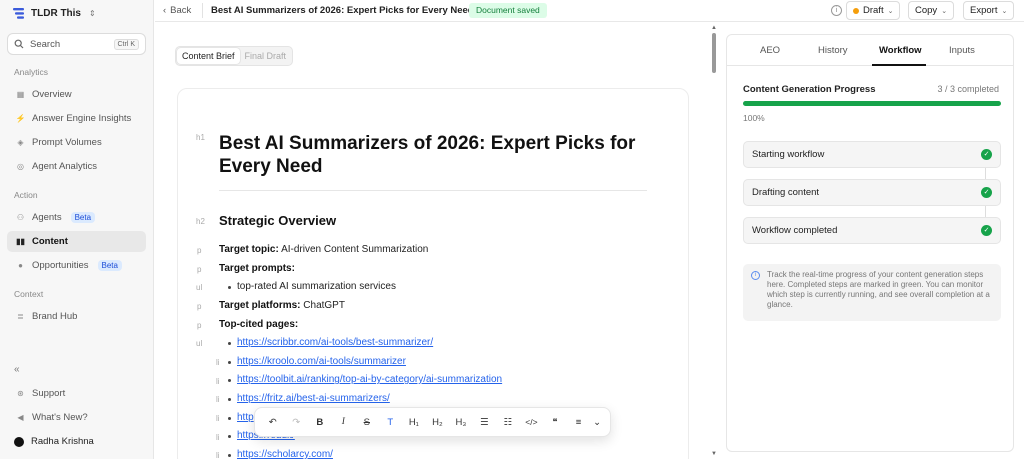 The image size is (1024, 459). What do you see at coordinates (76, 118) in the screenshot?
I see `sidebar-item-answer-engine-insights: ⚡ Answer Engine Insights` at bounding box center [76, 118].